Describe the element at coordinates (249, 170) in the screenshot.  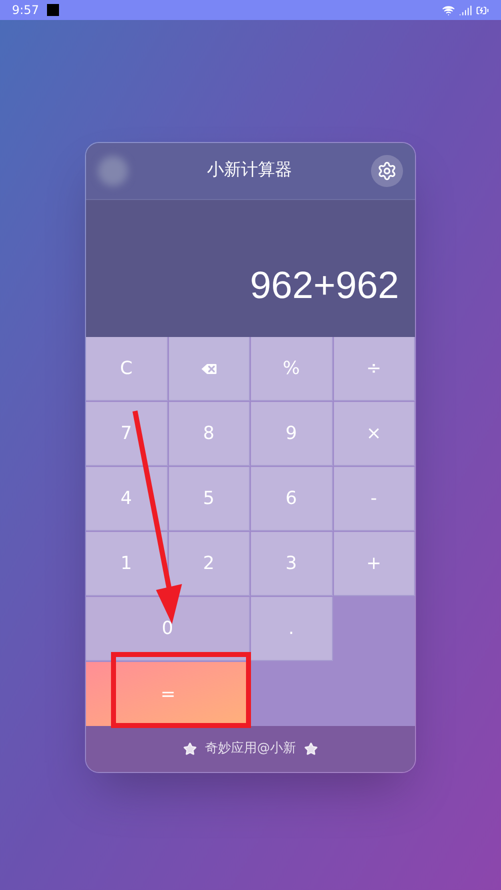
I see `app-title: 小新计算器` at that location.